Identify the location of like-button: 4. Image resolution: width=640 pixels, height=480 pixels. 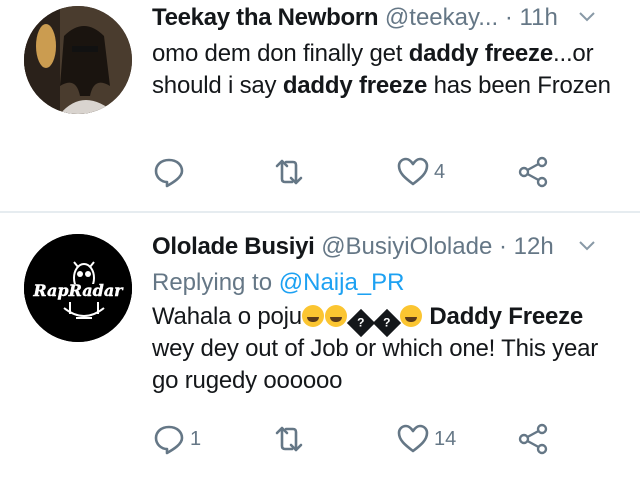
(420, 172).